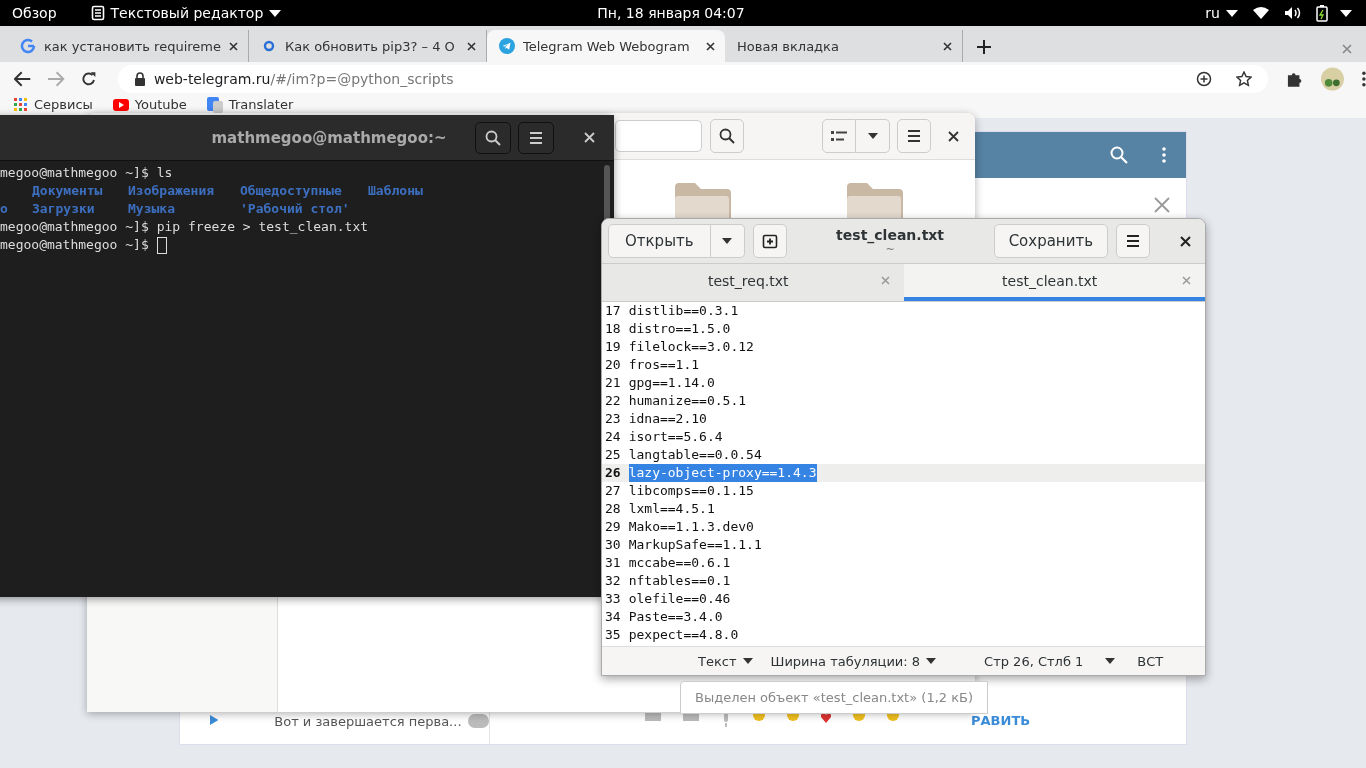  Describe the element at coordinates (1294, 79) in the screenshot. I see `extensions-icon` at that location.